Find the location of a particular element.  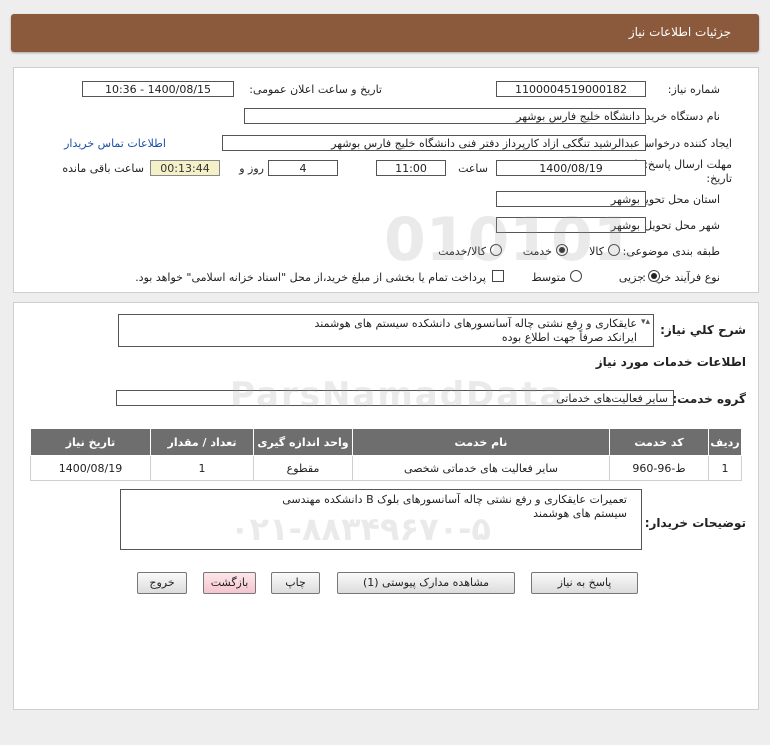

deadline-label: مهلت ارسال پاسخ: تا is located at coordinates (683, 164).